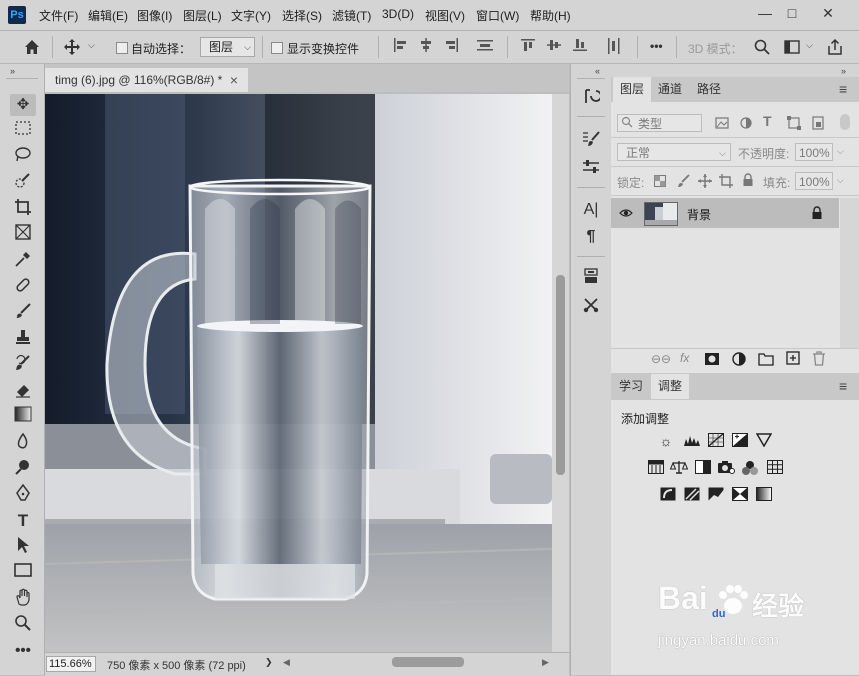  I want to click on document-tab: timg (6).jpg @ 116%(RGB/8#) * ×, so click(146, 80).